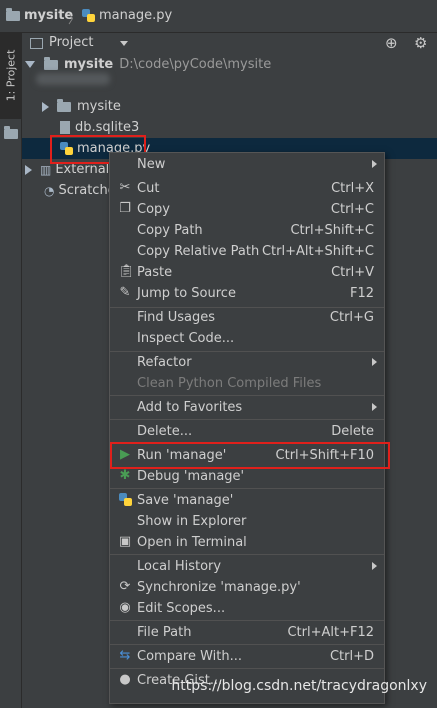 The height and width of the screenshot is (708, 437). I want to click on menu-item-find-usages: Find Usages Ctrl+G, so click(247, 317).